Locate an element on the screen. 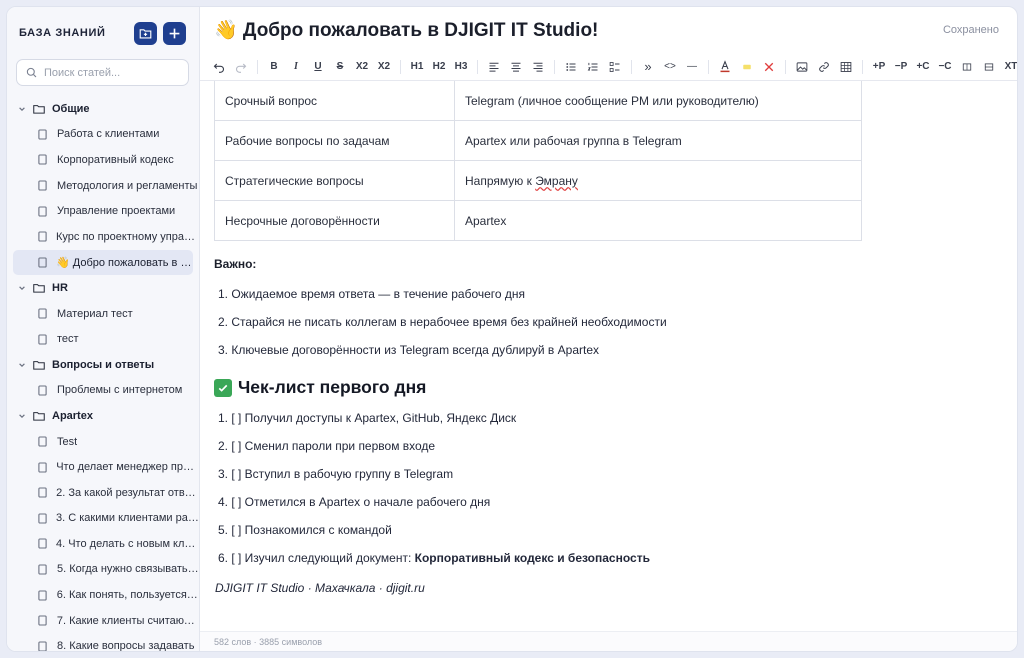  table-cell: Apartex is located at coordinates (658, 220).